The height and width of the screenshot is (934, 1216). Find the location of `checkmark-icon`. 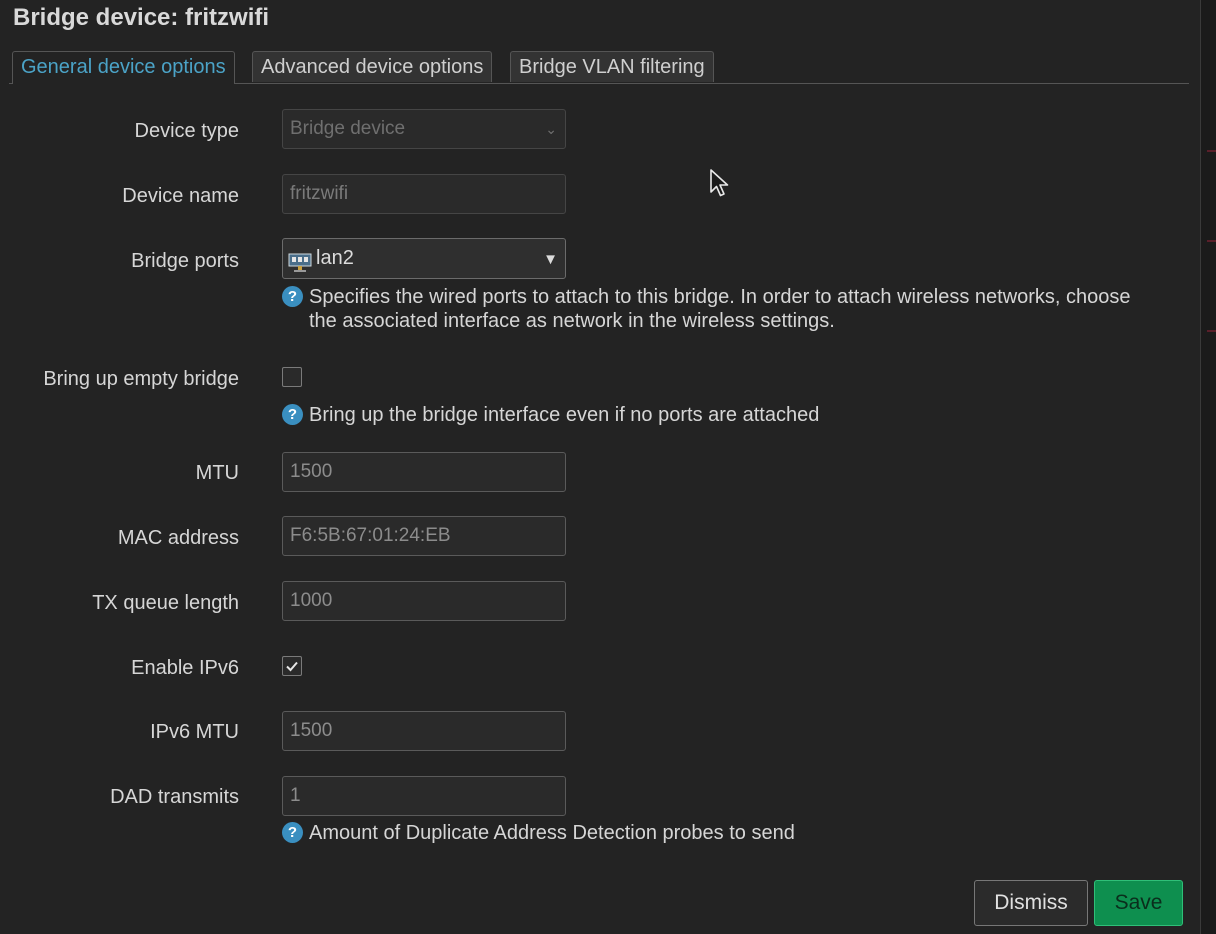

checkmark-icon is located at coordinates (292, 668).